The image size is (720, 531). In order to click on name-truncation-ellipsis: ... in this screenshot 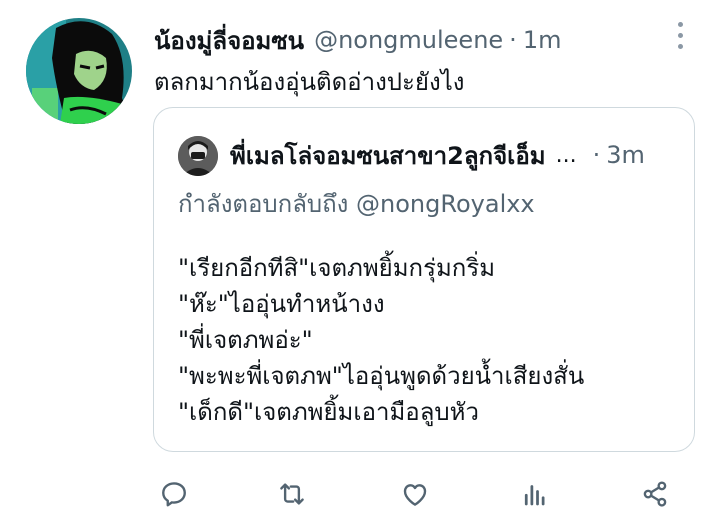, I will do `click(566, 155)`.